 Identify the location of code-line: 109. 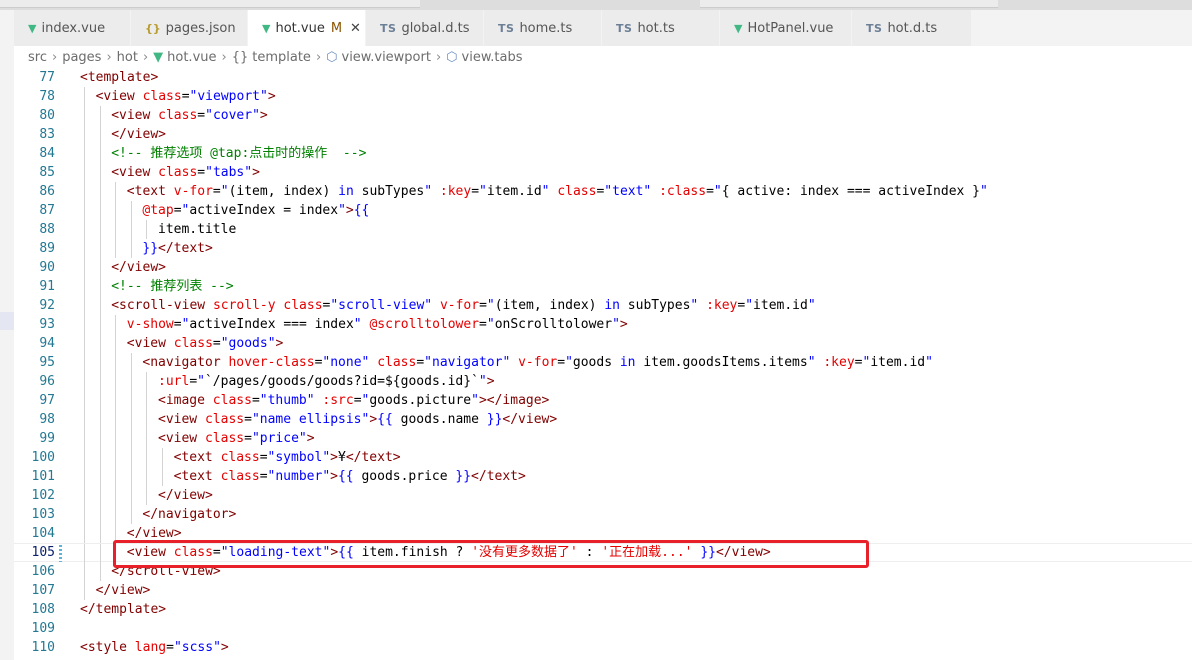
(603, 628).